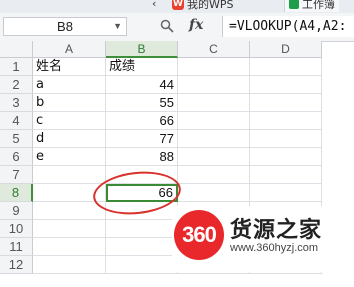 The height and width of the screenshot is (287, 354). Describe the element at coordinates (288, 26) in the screenshot. I see `formula-input: =VLOOKUP(A4,A2:` at that location.